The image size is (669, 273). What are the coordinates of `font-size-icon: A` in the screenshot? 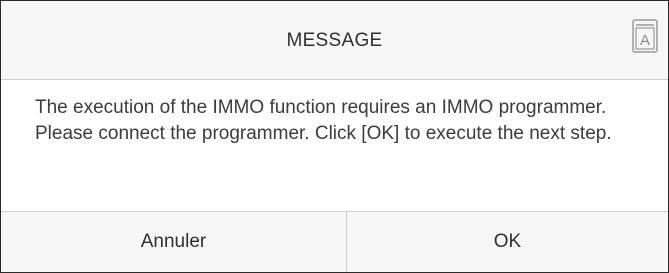 It's located at (645, 36).